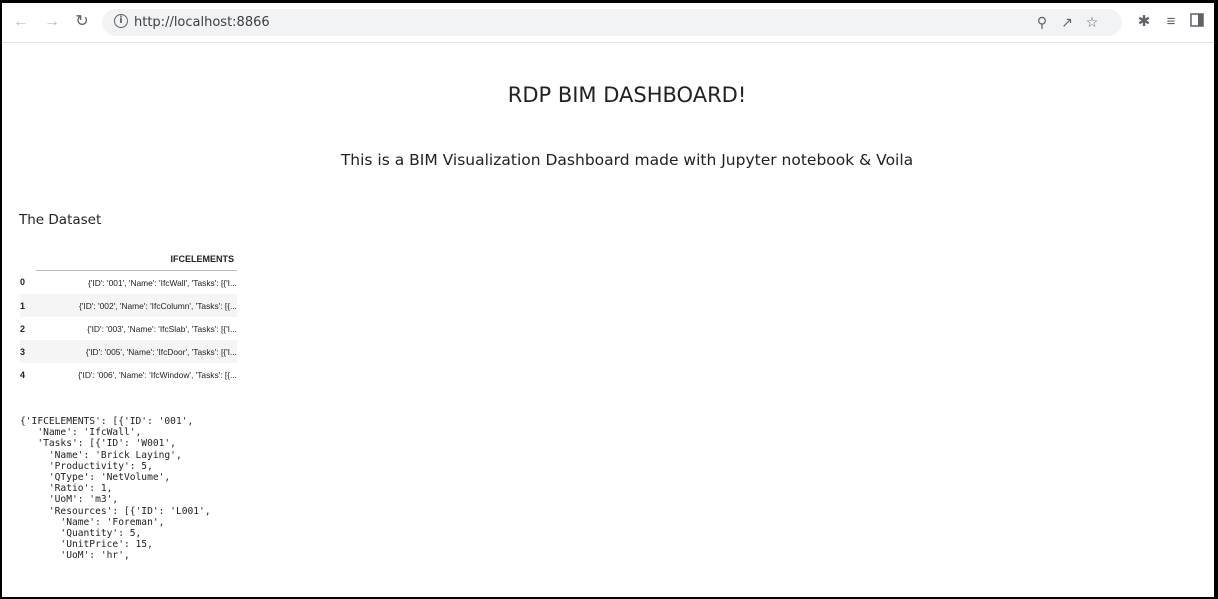  Describe the element at coordinates (136, 259) in the screenshot. I see `table-column-header: IFCELEMENTS` at that location.